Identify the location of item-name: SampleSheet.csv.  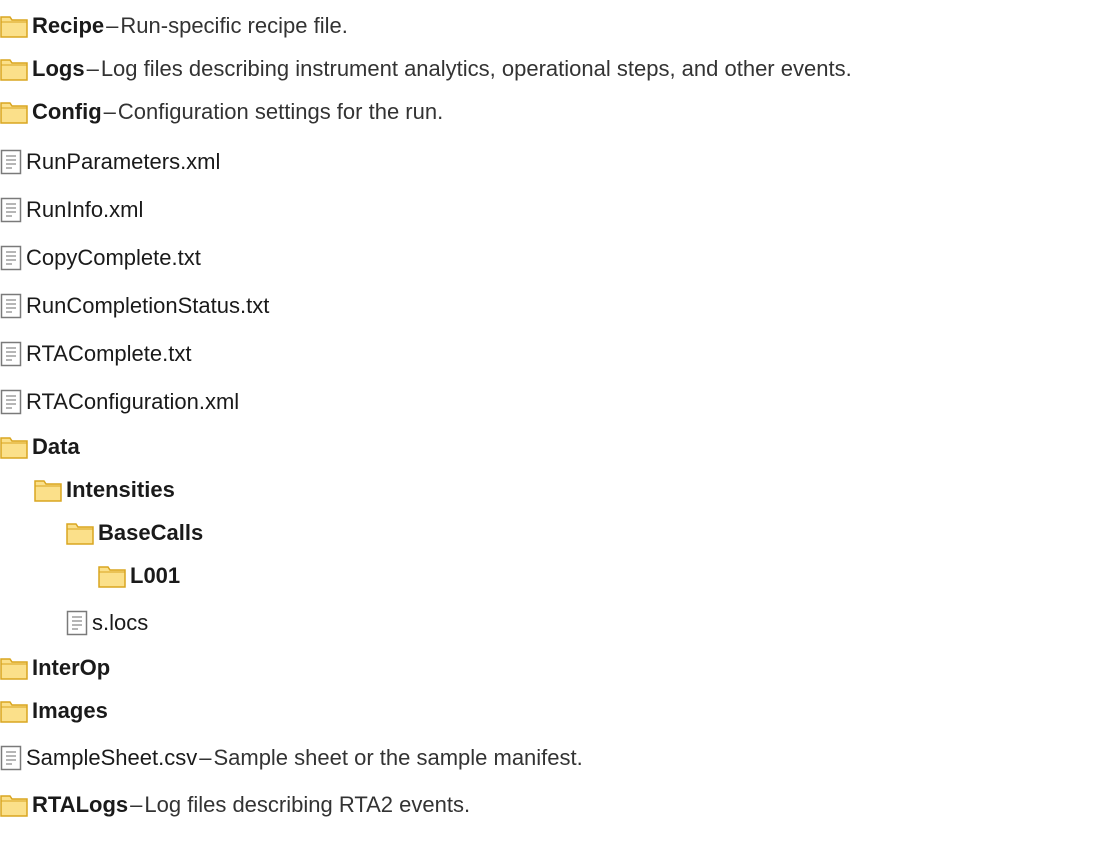
(112, 757).